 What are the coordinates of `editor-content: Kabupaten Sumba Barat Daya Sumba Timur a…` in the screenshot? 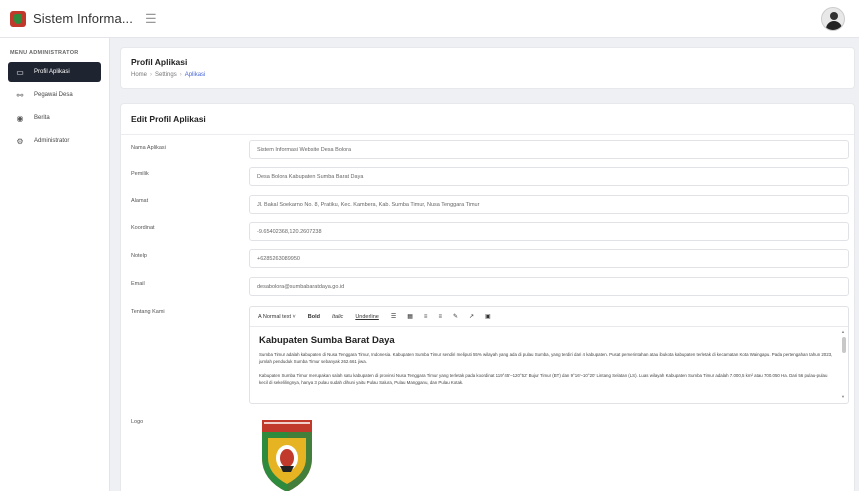 It's located at (549, 365).